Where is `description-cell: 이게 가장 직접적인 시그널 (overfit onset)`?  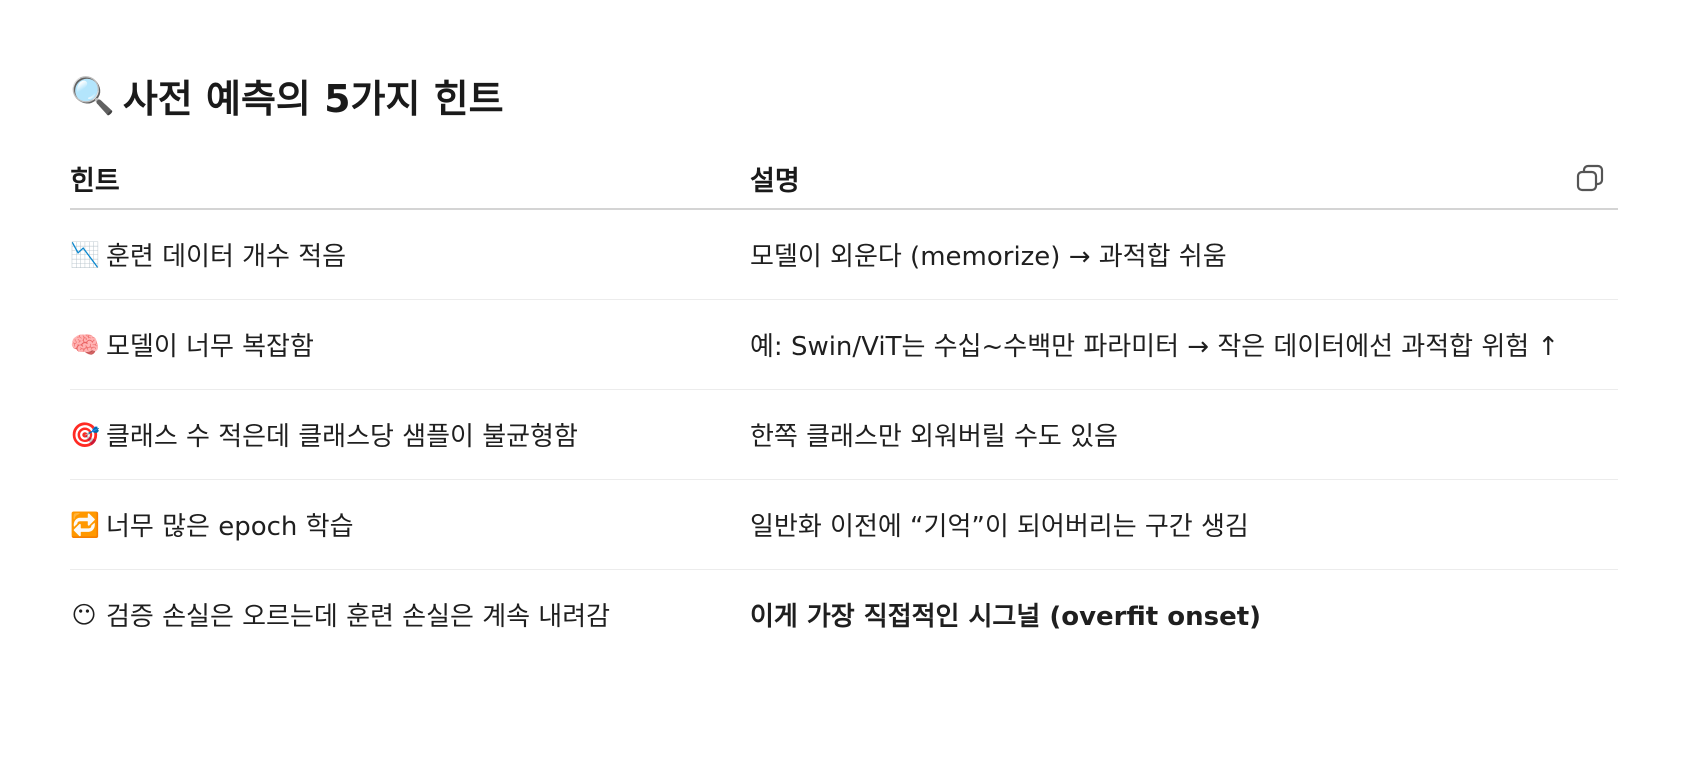 description-cell: 이게 가장 직접적인 시그널 (overfit onset) is located at coordinates (1006, 617).